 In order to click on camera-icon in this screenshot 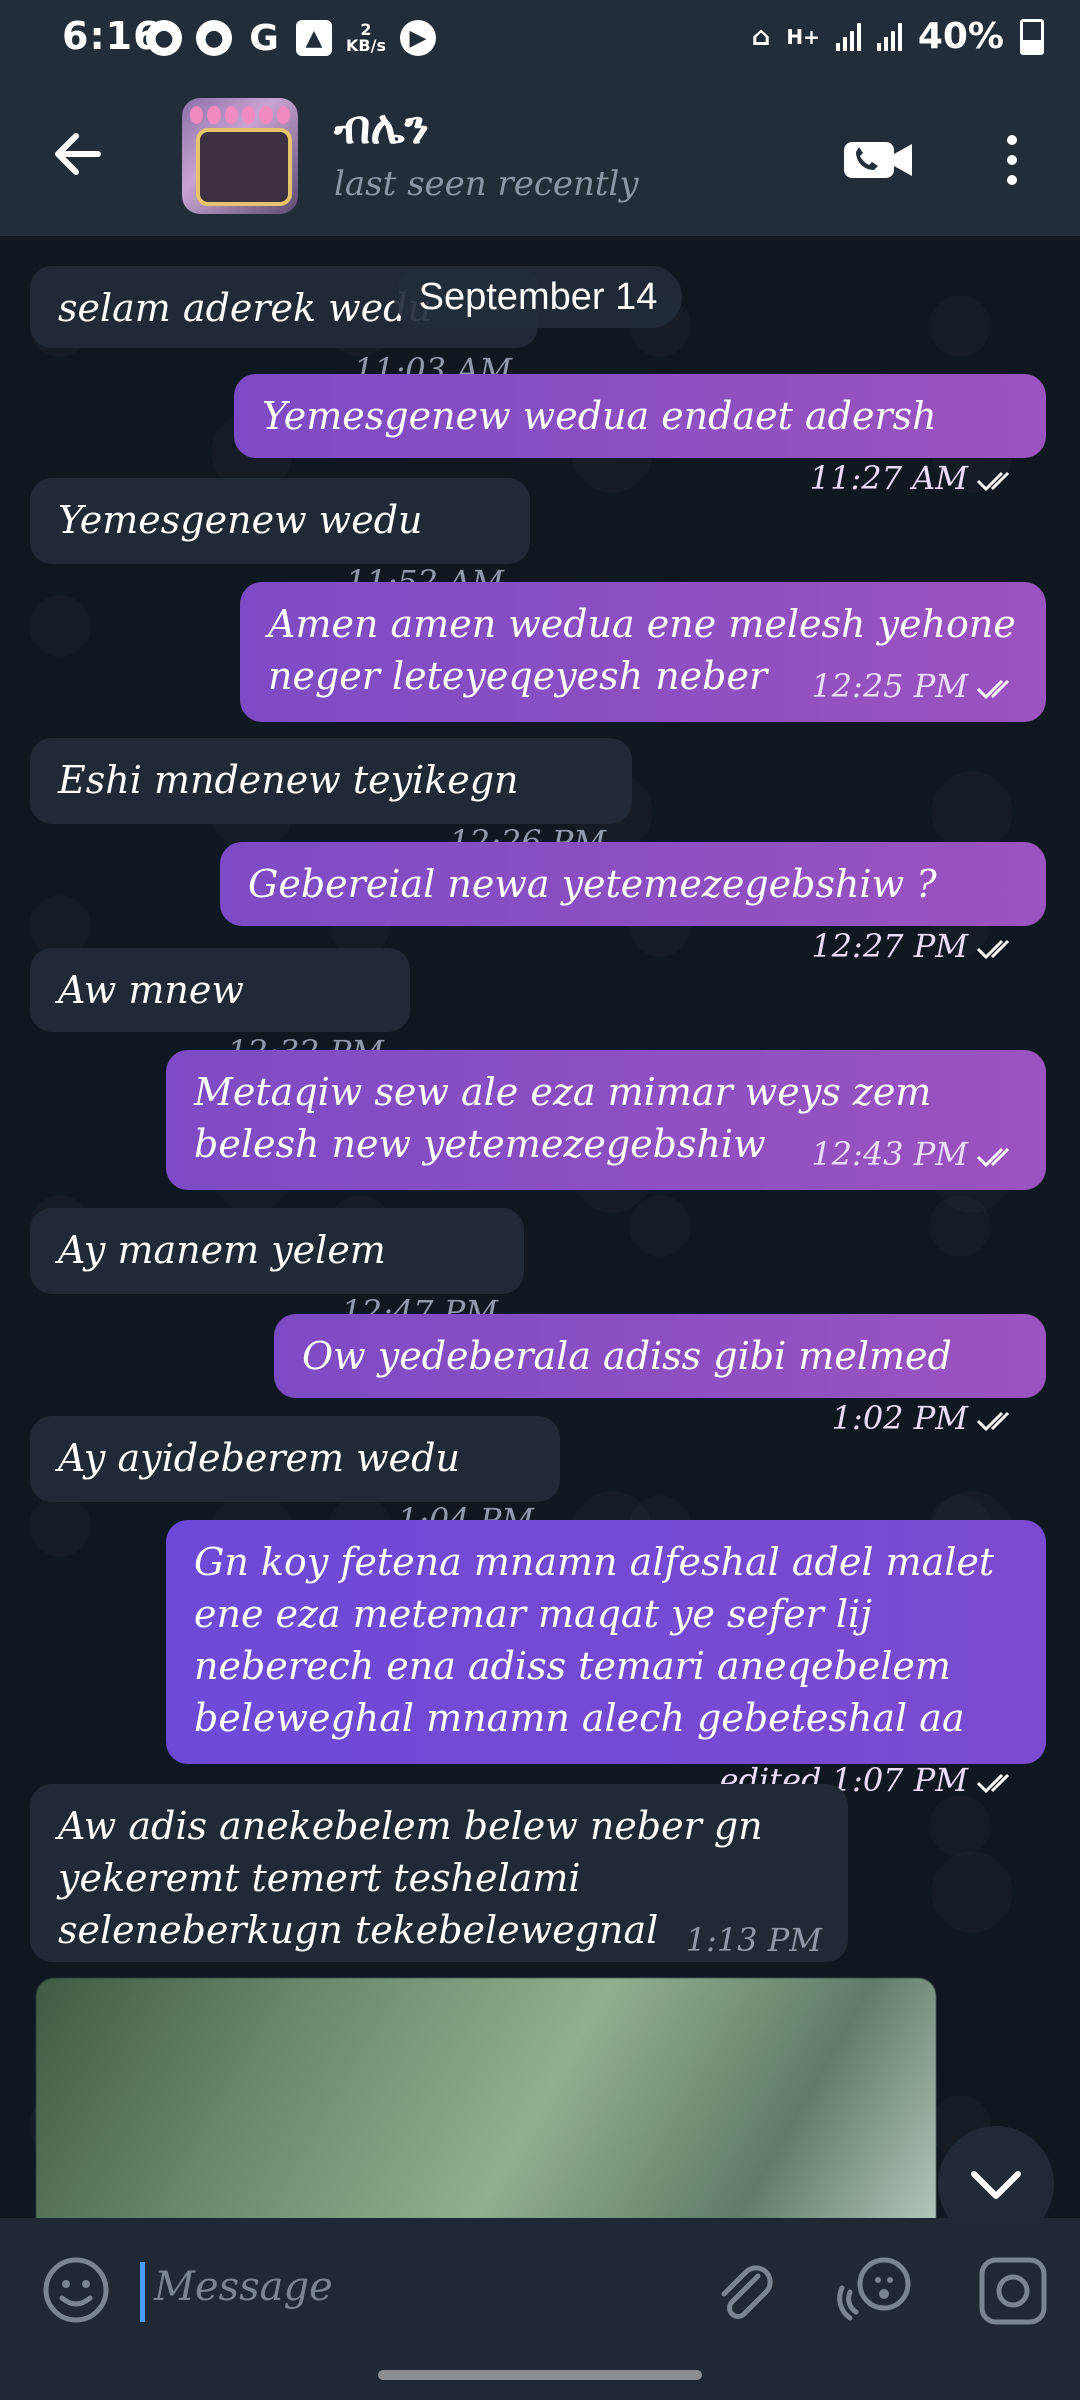, I will do `click(1013, 2291)`.